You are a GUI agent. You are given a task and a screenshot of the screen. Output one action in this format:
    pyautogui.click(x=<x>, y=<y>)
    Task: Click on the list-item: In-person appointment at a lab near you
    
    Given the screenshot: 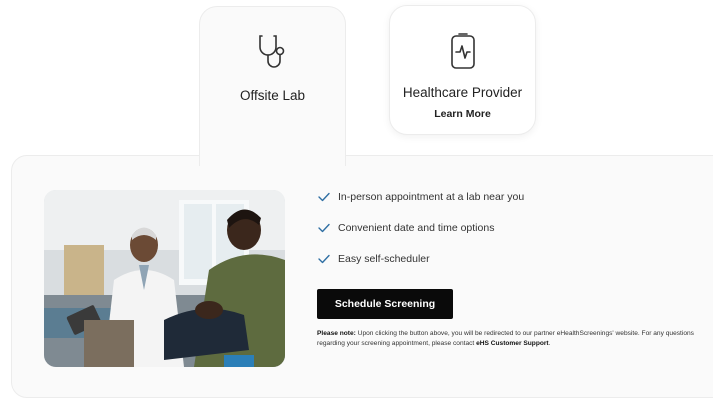 What is the action you would take?
    pyautogui.click(x=421, y=197)
    